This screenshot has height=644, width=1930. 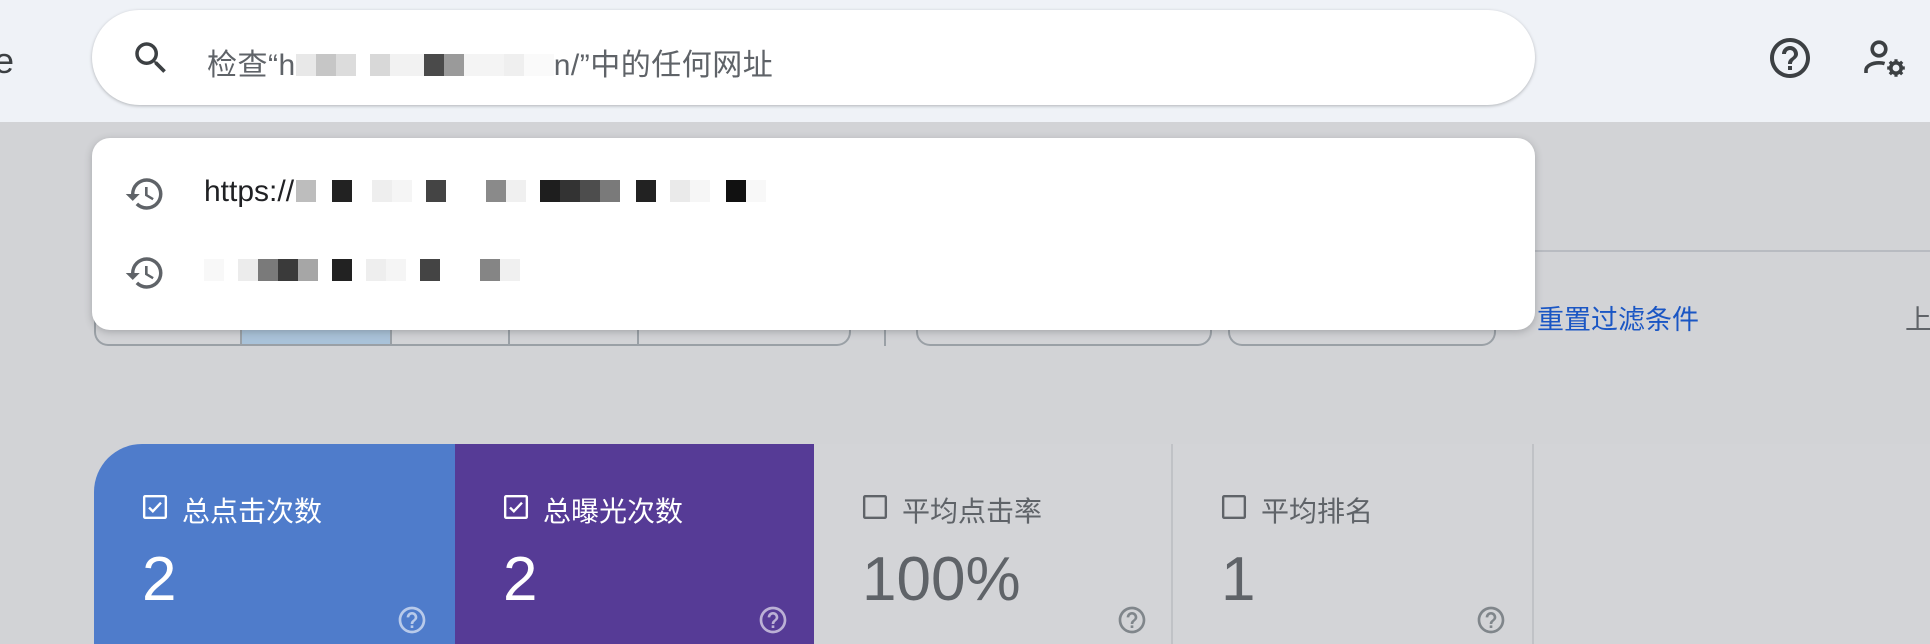 What do you see at coordinates (813, 273) in the screenshot?
I see `history-item` at bounding box center [813, 273].